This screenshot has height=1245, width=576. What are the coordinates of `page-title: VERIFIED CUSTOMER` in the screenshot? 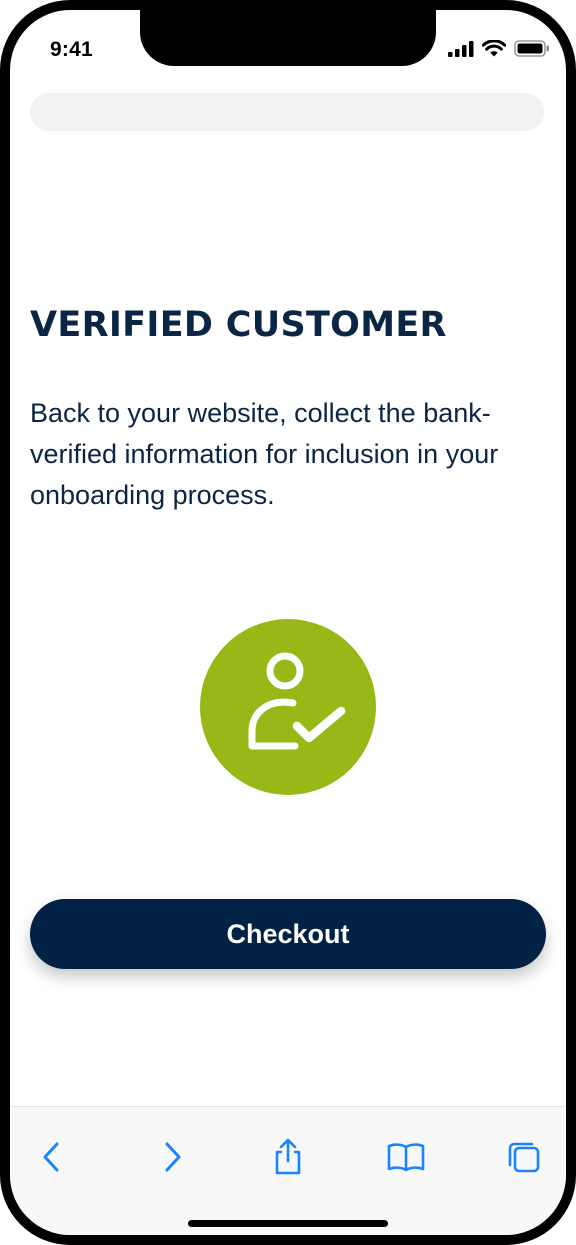 It's located at (238, 325).